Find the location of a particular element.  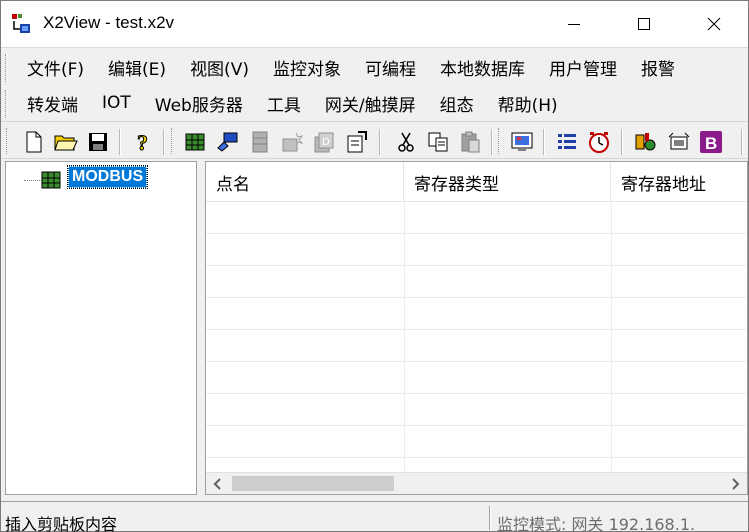

open-folder-icon is located at coordinates (66, 143).